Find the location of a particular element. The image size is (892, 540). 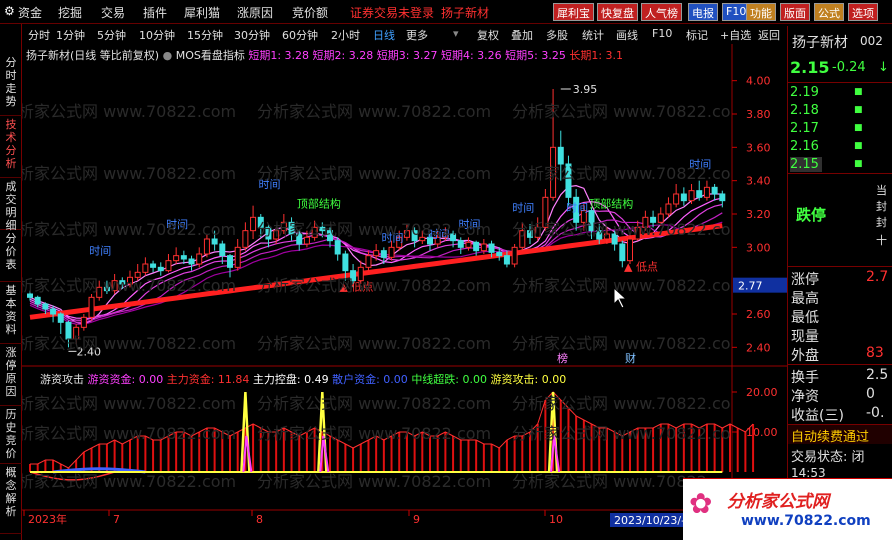

field-label: 净资 is located at coordinates (805, 397).